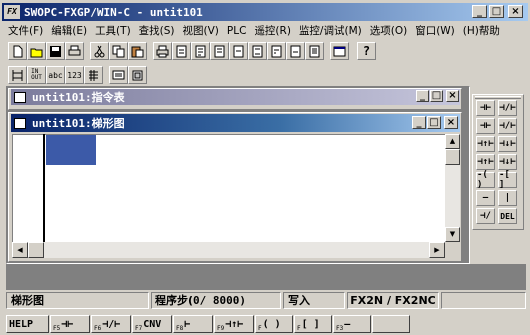 The height and width of the screenshot is (335, 530). I want to click on palette-contact-no: ⊣⊢, so click(485, 108).